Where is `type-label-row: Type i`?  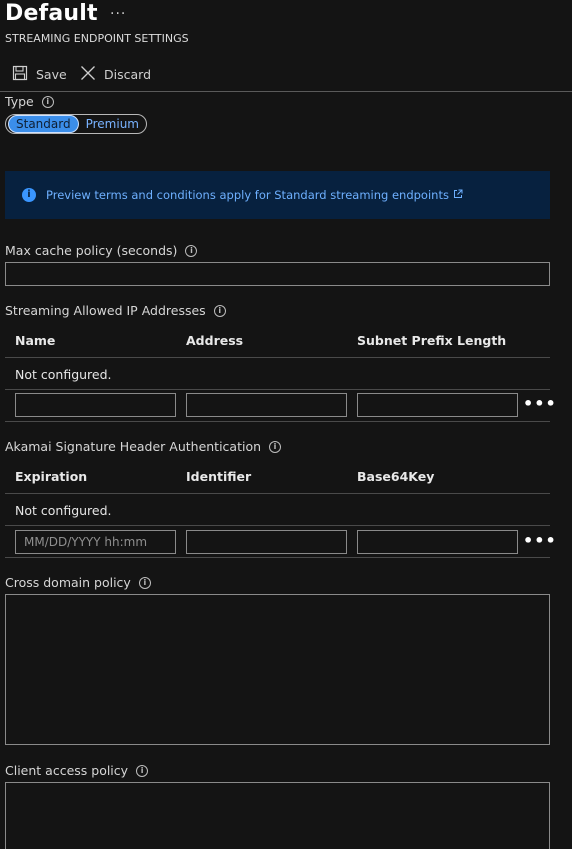
type-label-row: Type i is located at coordinates (29, 101).